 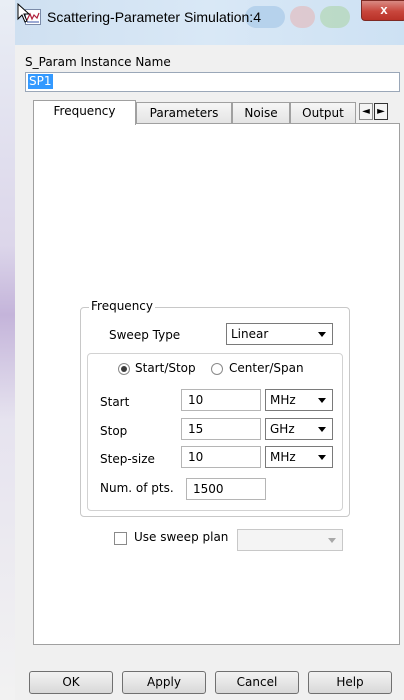 I want to click on apply-button: Apply, so click(x=164, y=682).